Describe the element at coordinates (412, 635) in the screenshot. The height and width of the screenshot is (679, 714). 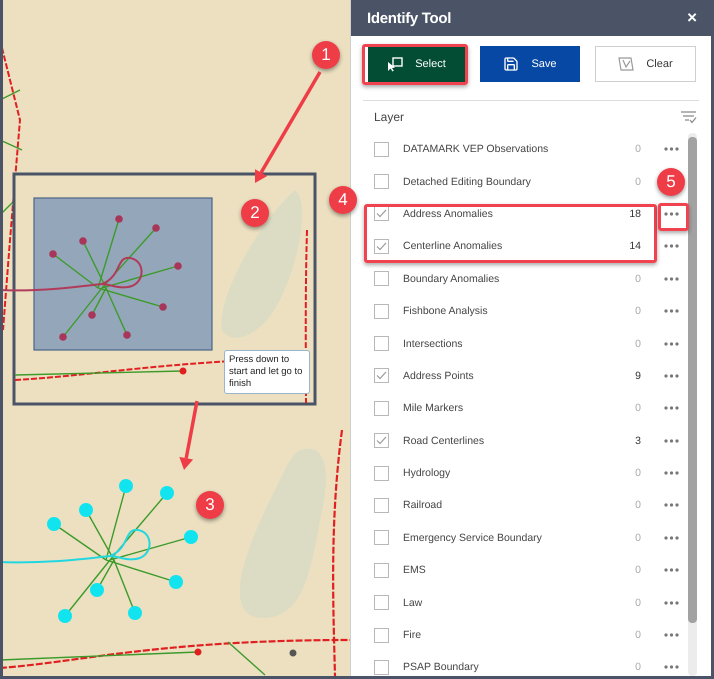
I see `layer-name: Fire` at that location.